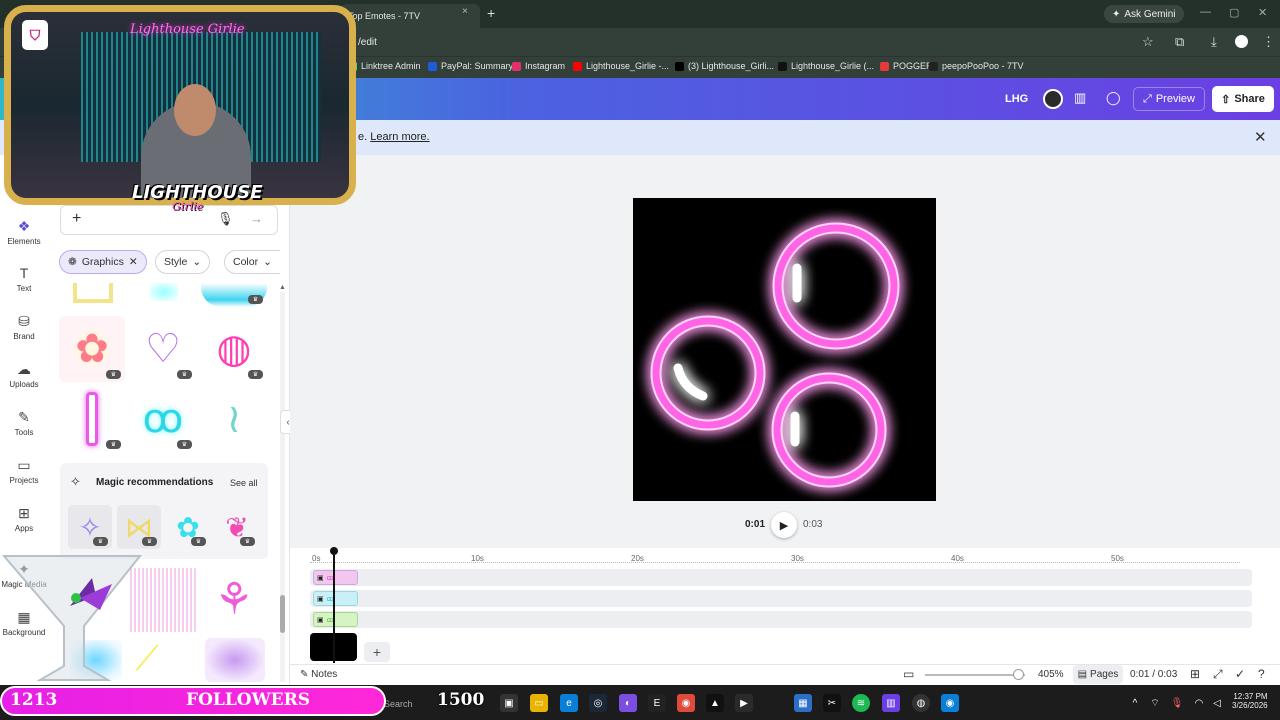 Image resolution: width=1280 pixels, height=720 pixels. What do you see at coordinates (628, 703) in the screenshot?
I see `discord-icon: ◐` at bounding box center [628, 703].